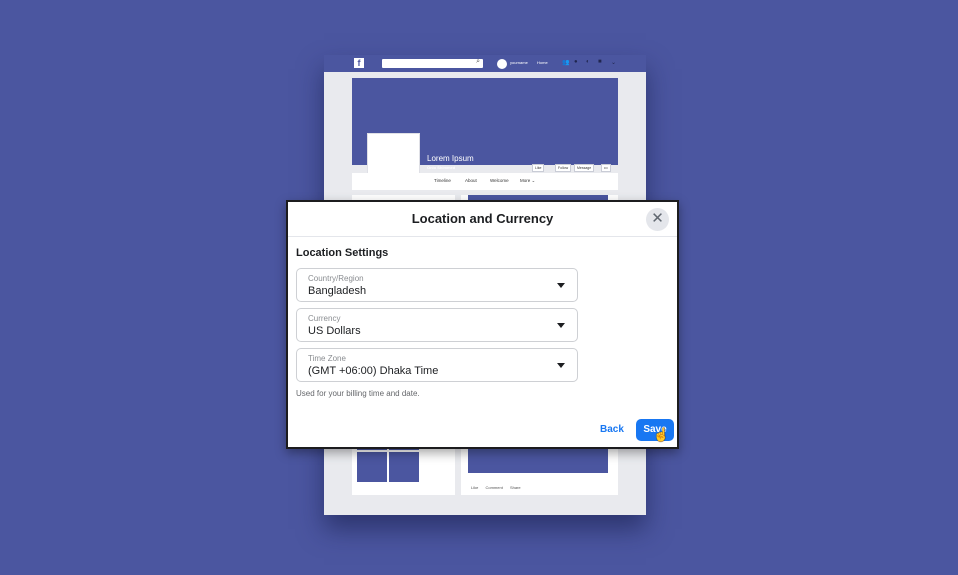 This screenshot has height=575, width=958. I want to click on currency-select: Currency US Dollars, so click(437, 325).